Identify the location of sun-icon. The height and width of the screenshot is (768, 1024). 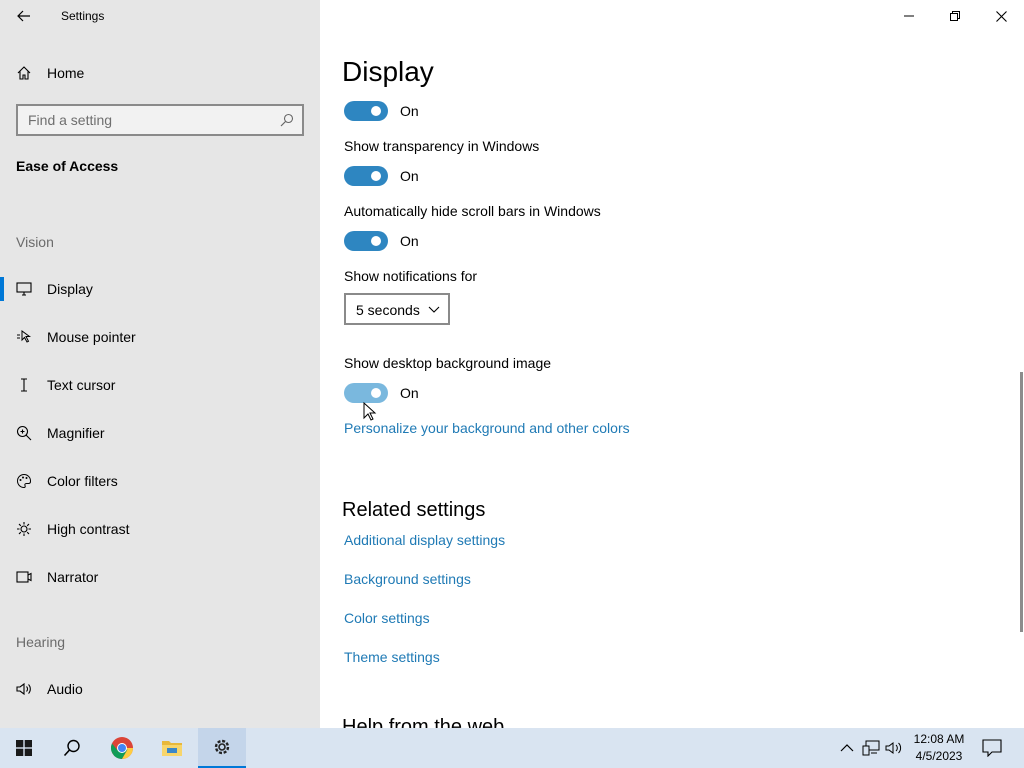
(24, 529).